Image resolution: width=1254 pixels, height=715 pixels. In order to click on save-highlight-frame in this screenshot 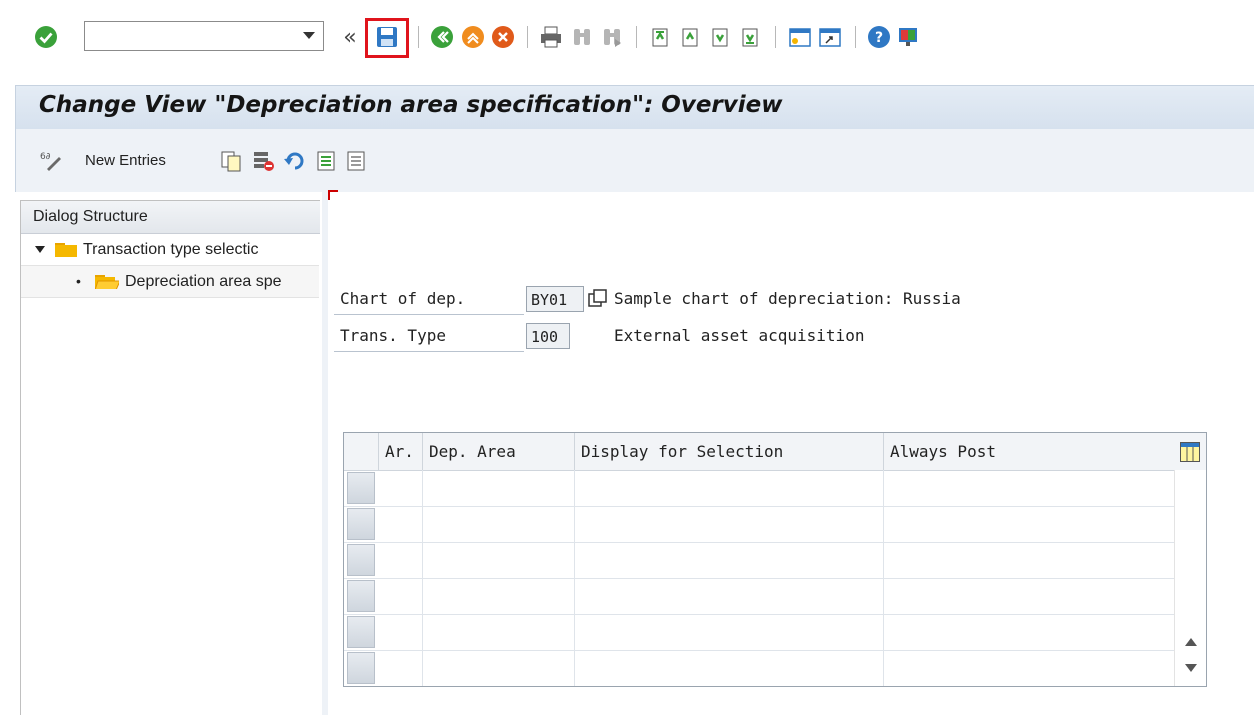, I will do `click(387, 38)`.